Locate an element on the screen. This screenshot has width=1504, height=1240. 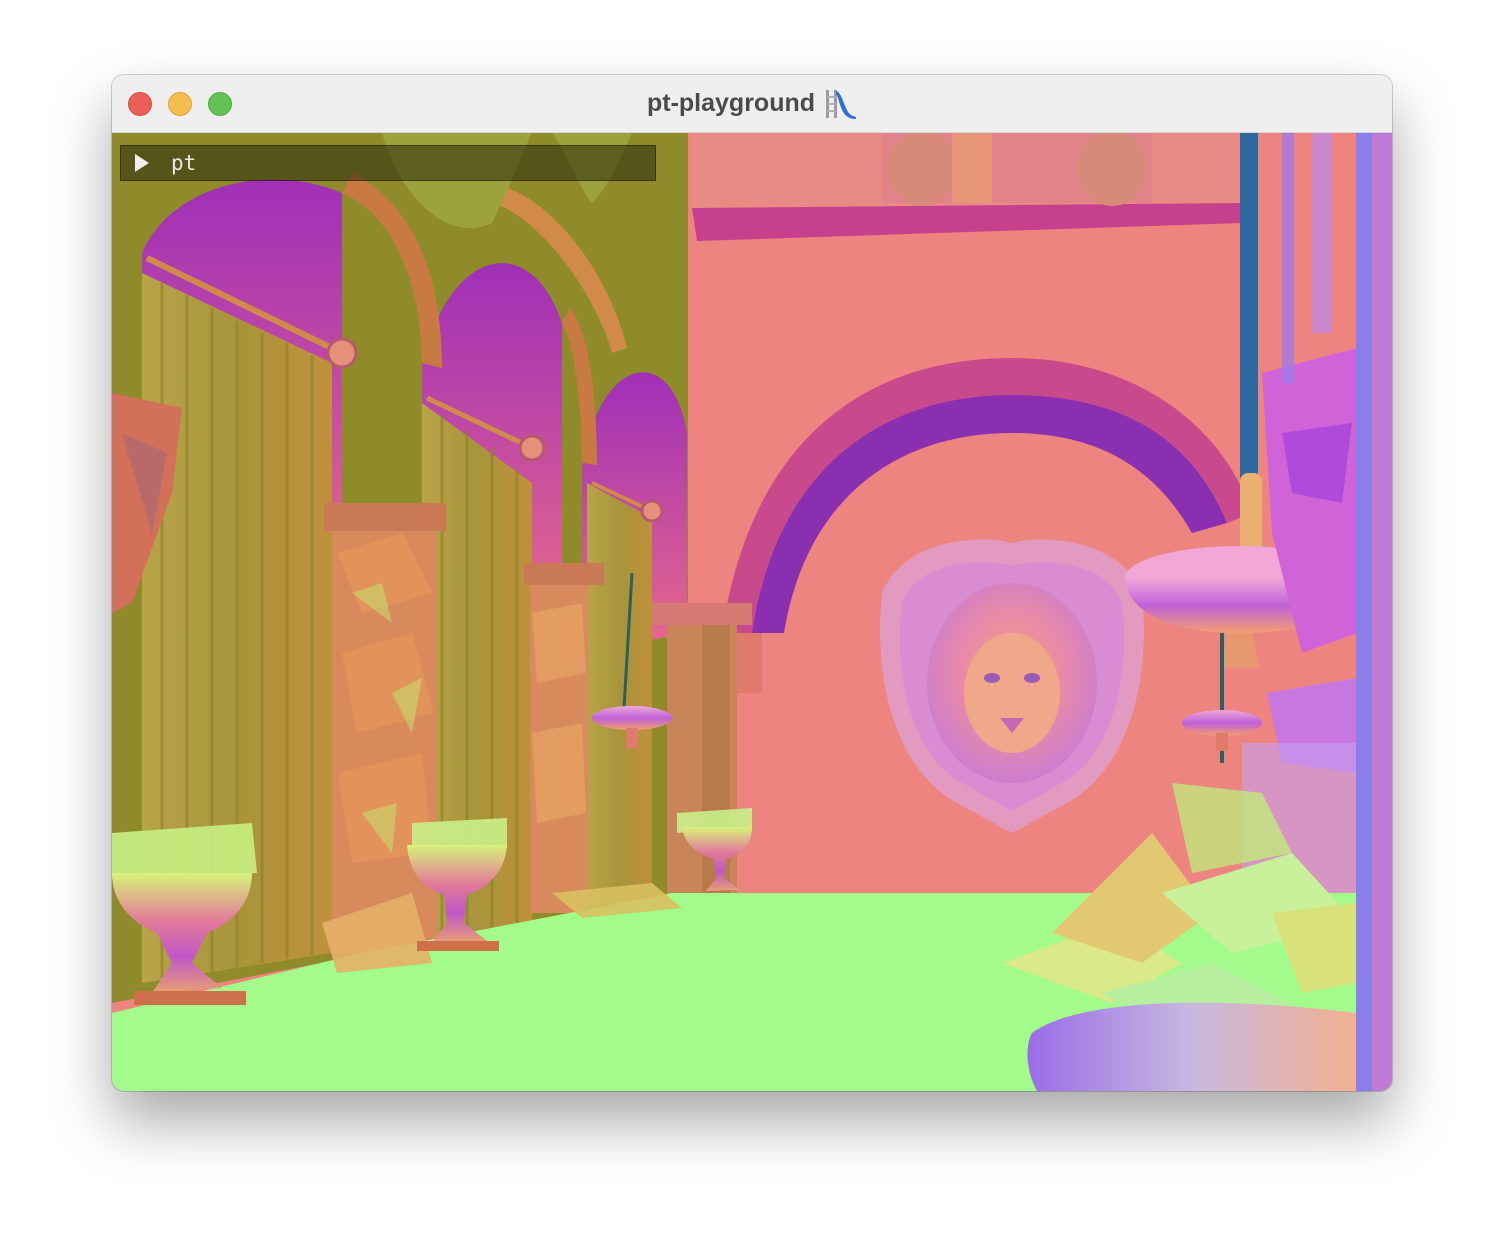
triangle-right-icon is located at coordinates (142, 163).